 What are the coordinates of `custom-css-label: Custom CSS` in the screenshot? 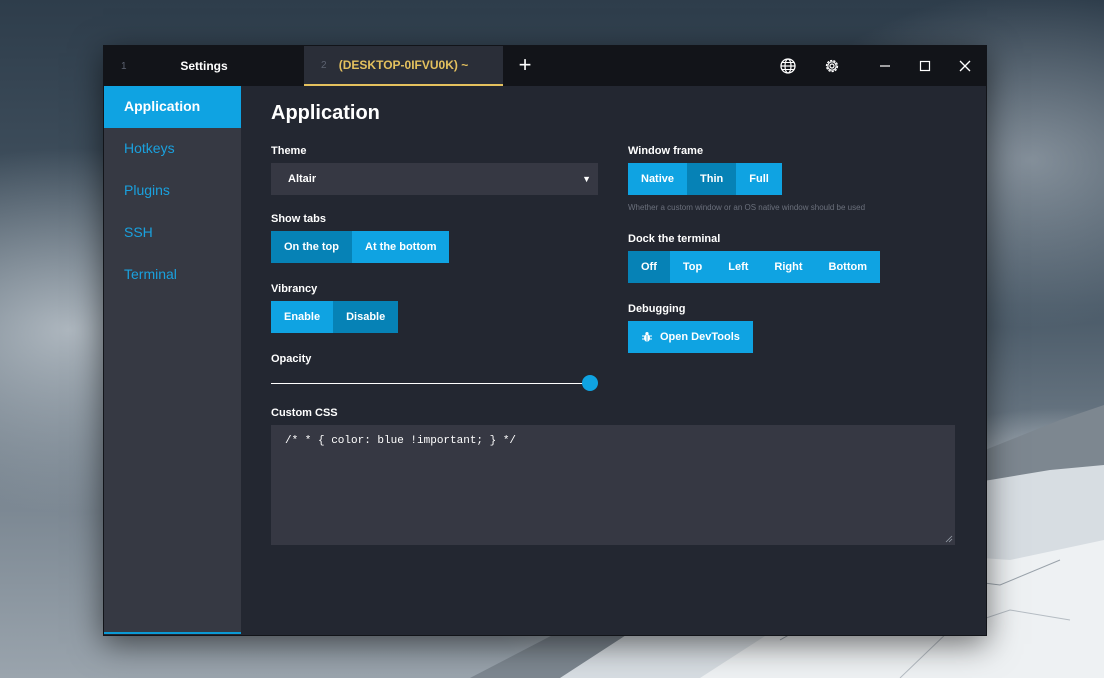 It's located at (304, 413).